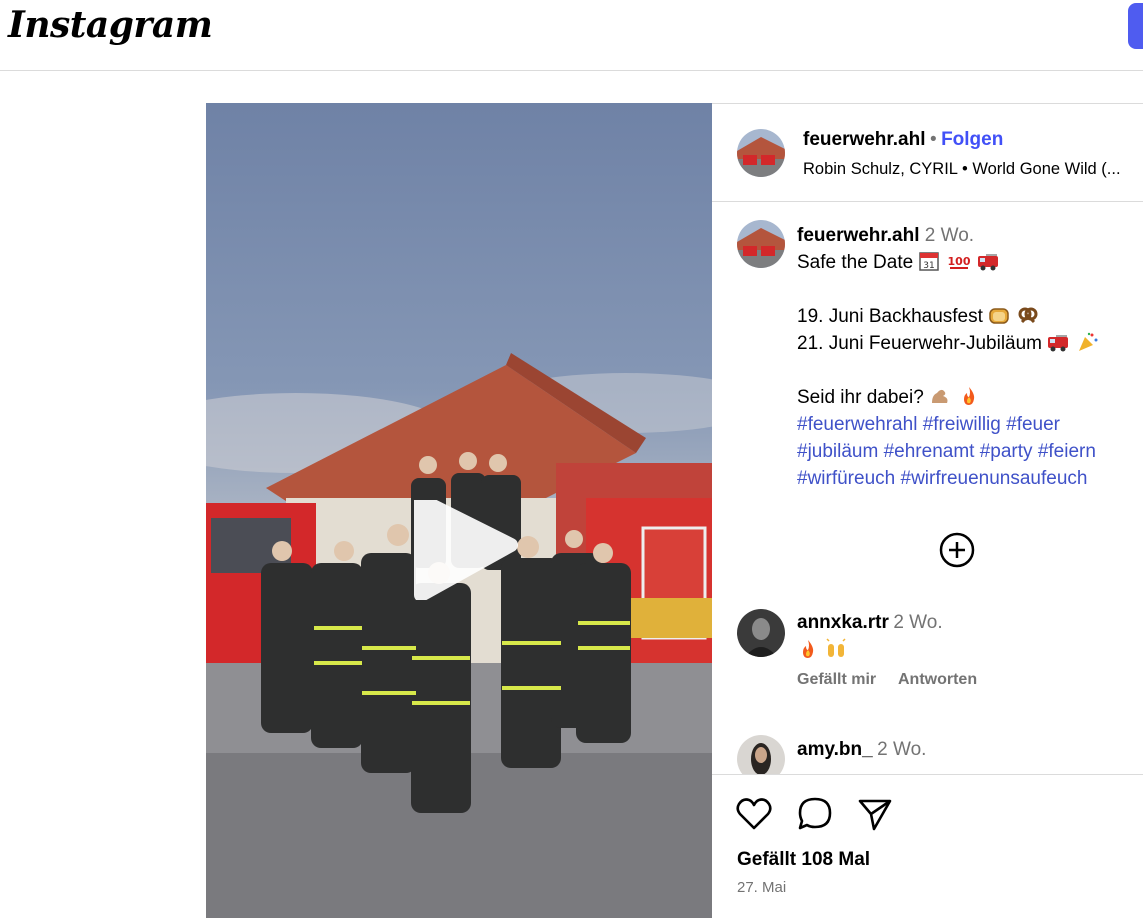 The width and height of the screenshot is (1143, 920). I want to click on hashtag-link: #wirfüreuch, so click(846, 478).